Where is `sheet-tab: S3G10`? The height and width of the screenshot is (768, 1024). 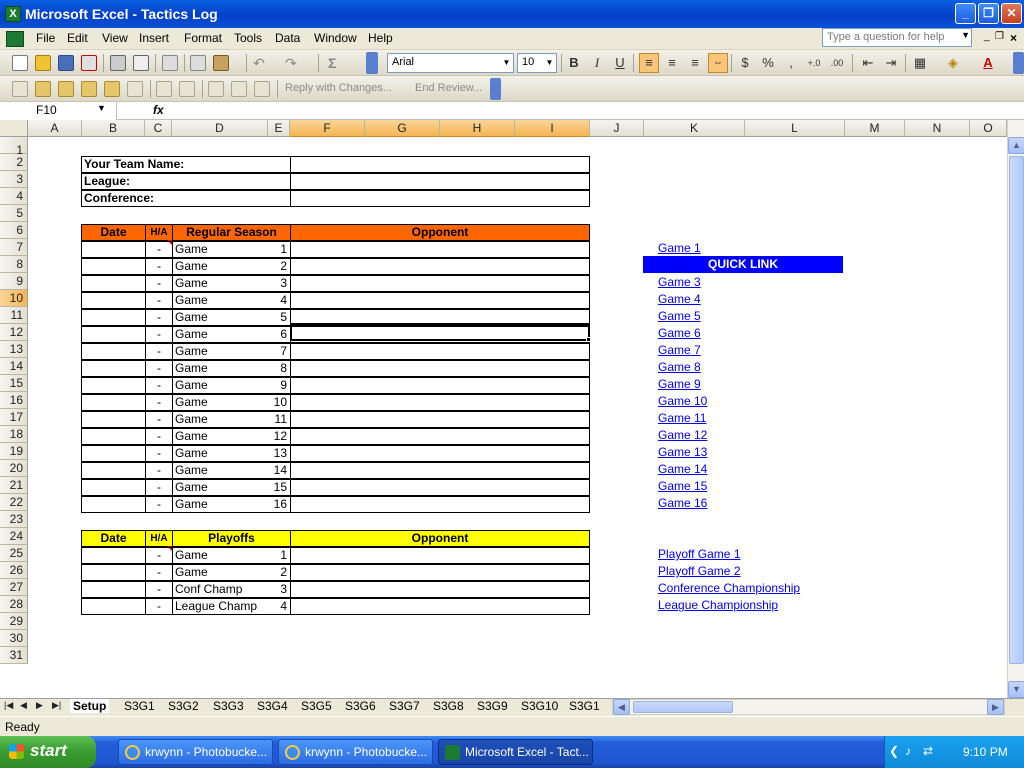 sheet-tab: S3G10 is located at coordinates (539, 706).